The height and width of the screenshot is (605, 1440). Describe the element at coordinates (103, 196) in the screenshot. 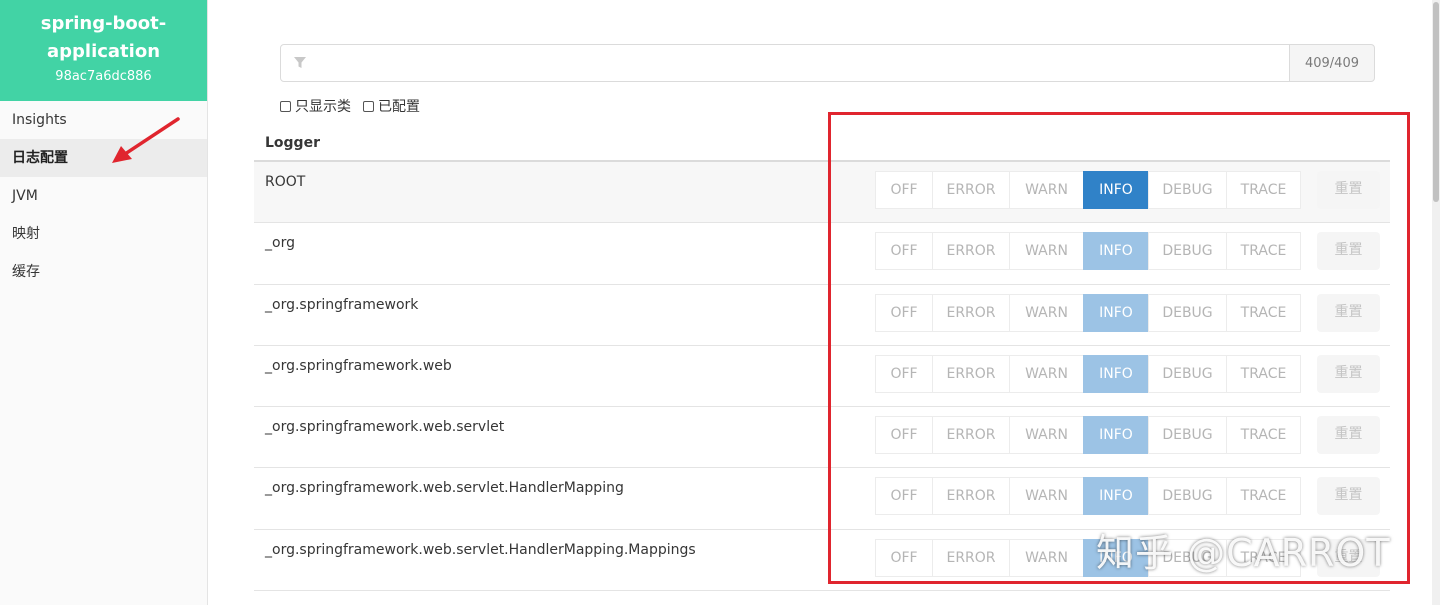

I see `sidebar-item-jvm: JVM` at that location.